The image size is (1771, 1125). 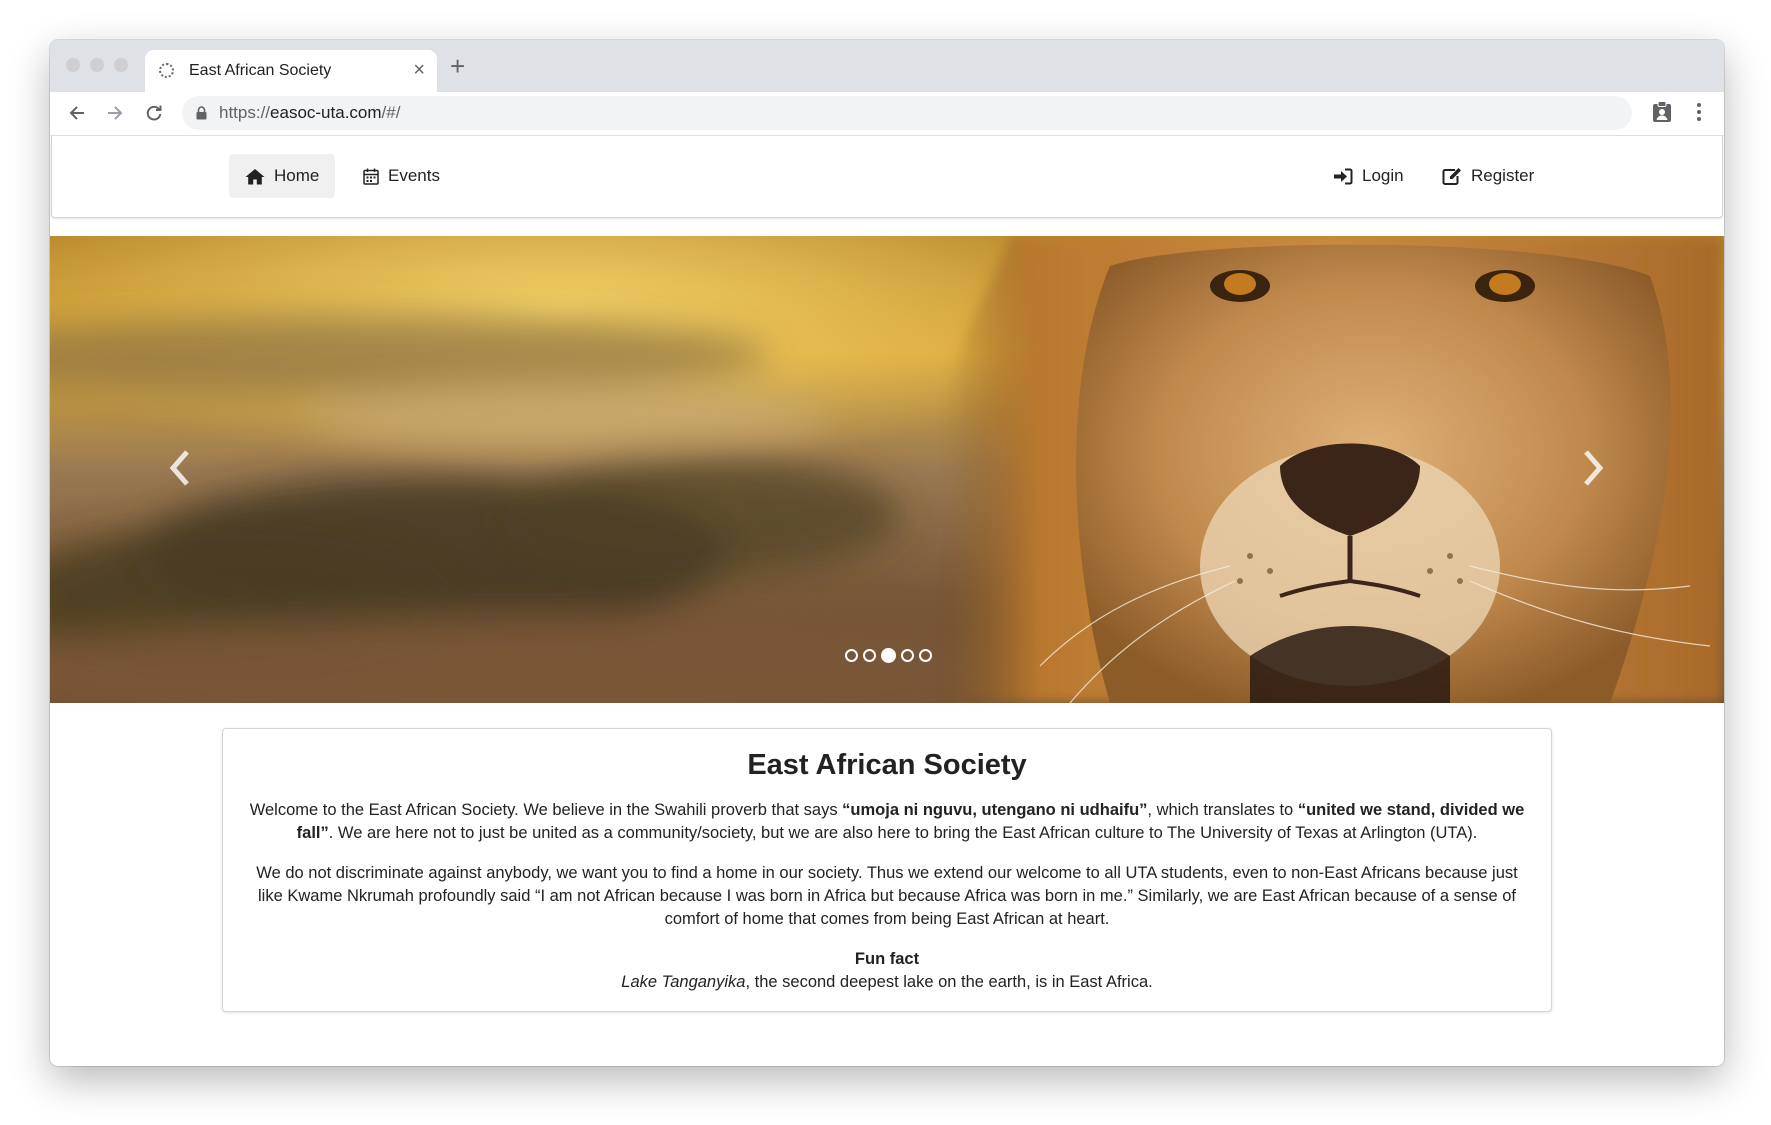 I want to click on nav-register-link: Register, so click(x=1488, y=176).